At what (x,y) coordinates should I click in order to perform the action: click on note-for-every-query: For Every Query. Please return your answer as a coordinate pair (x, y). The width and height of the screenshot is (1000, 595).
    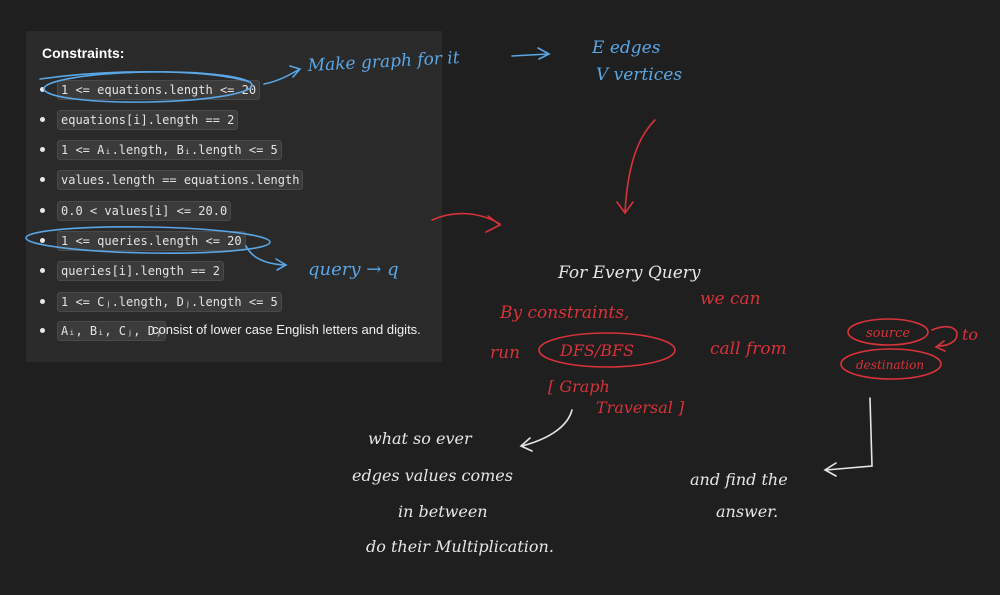
    Looking at the image, I should click on (629, 273).